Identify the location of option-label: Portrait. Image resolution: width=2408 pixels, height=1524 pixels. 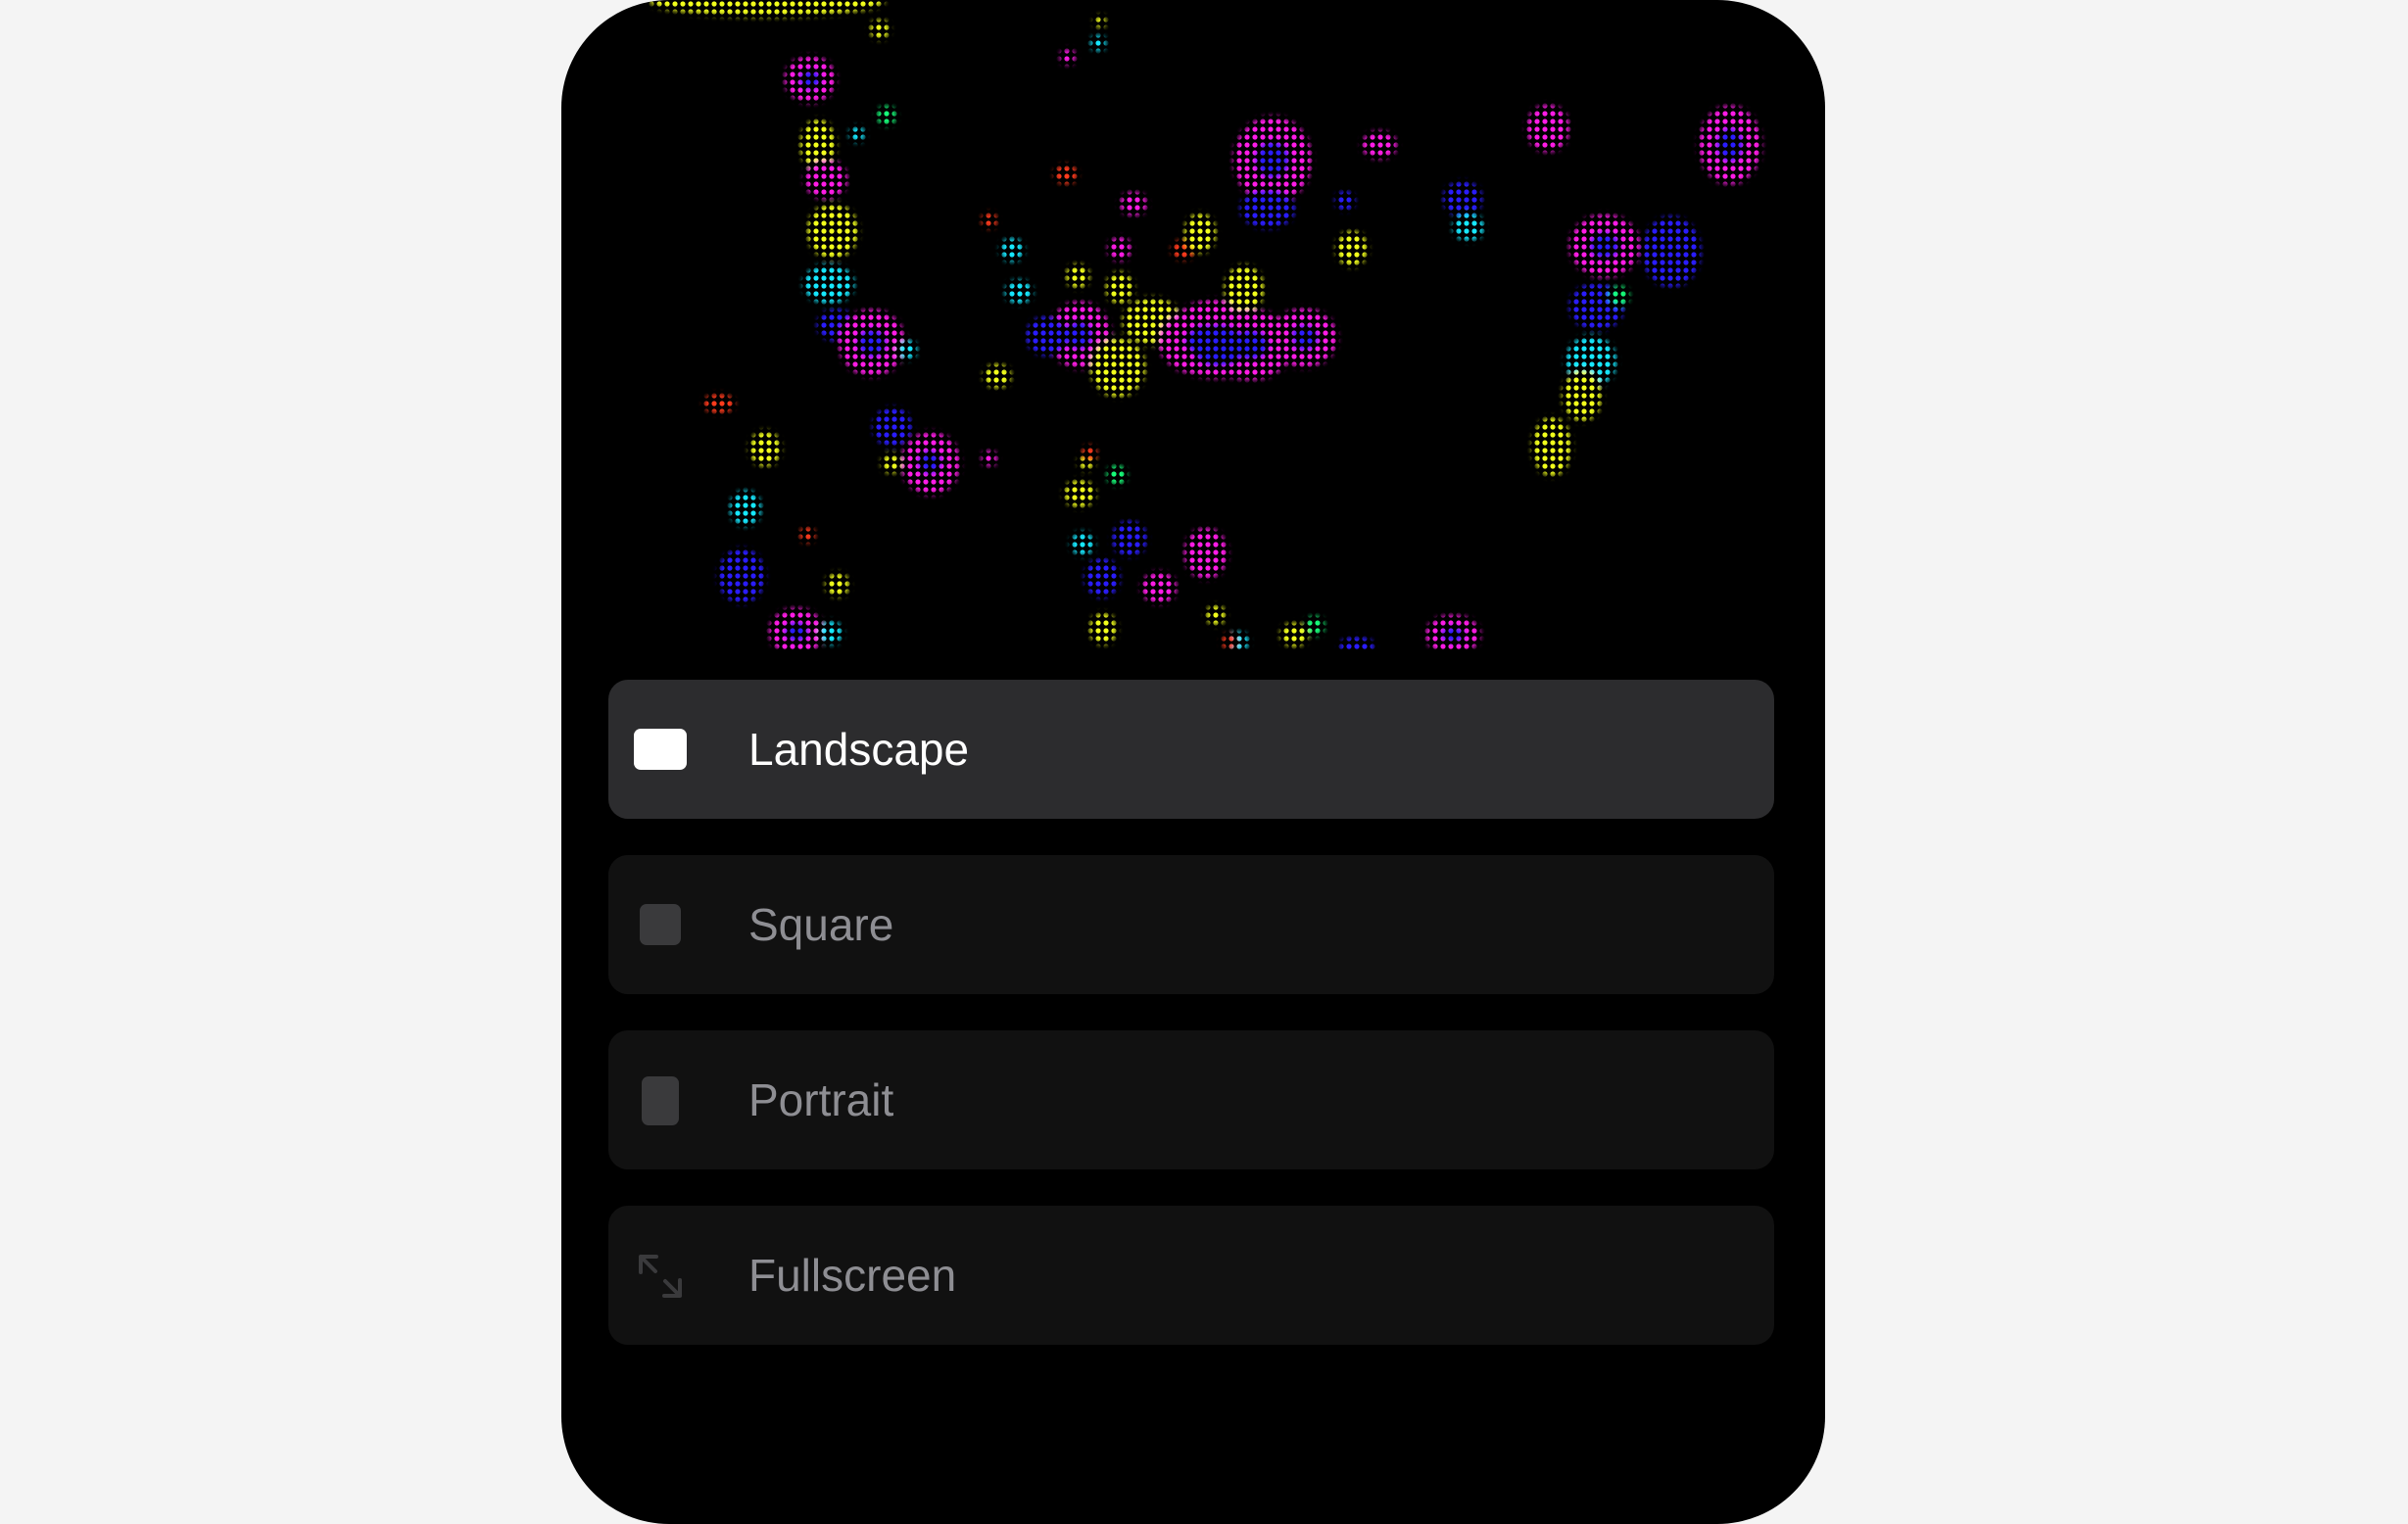
(821, 1100).